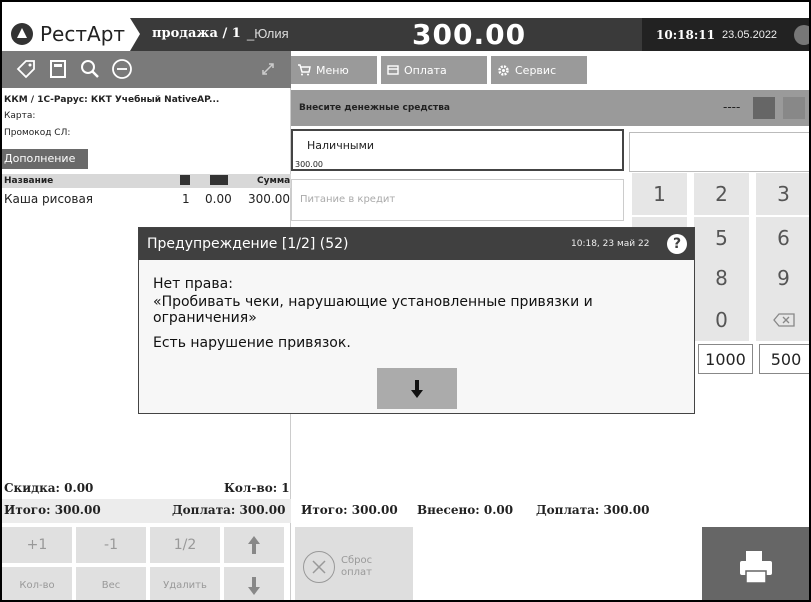 The image size is (811, 602). What do you see at coordinates (784, 359) in the screenshot?
I see `quick-500-button: 500` at bounding box center [784, 359].